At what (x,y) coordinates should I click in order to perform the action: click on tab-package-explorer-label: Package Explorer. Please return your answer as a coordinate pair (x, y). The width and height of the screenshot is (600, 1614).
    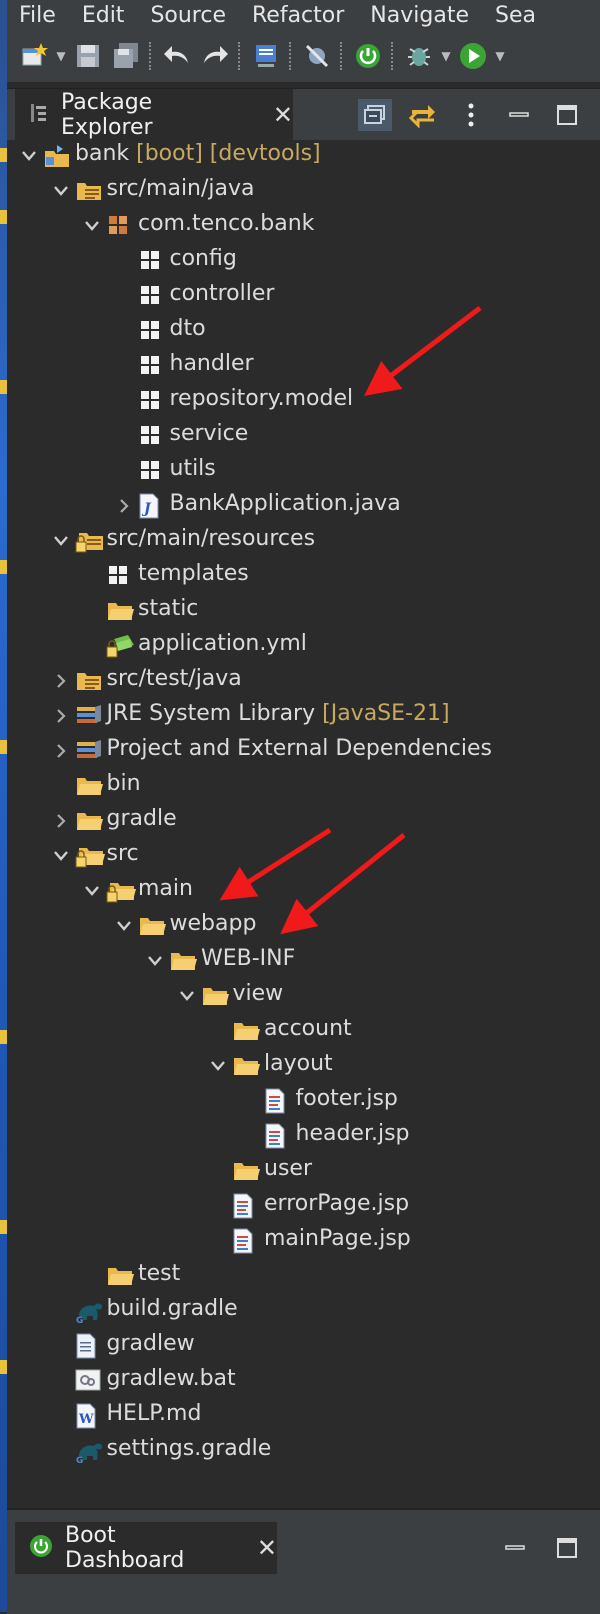
    Looking at the image, I should click on (107, 115).